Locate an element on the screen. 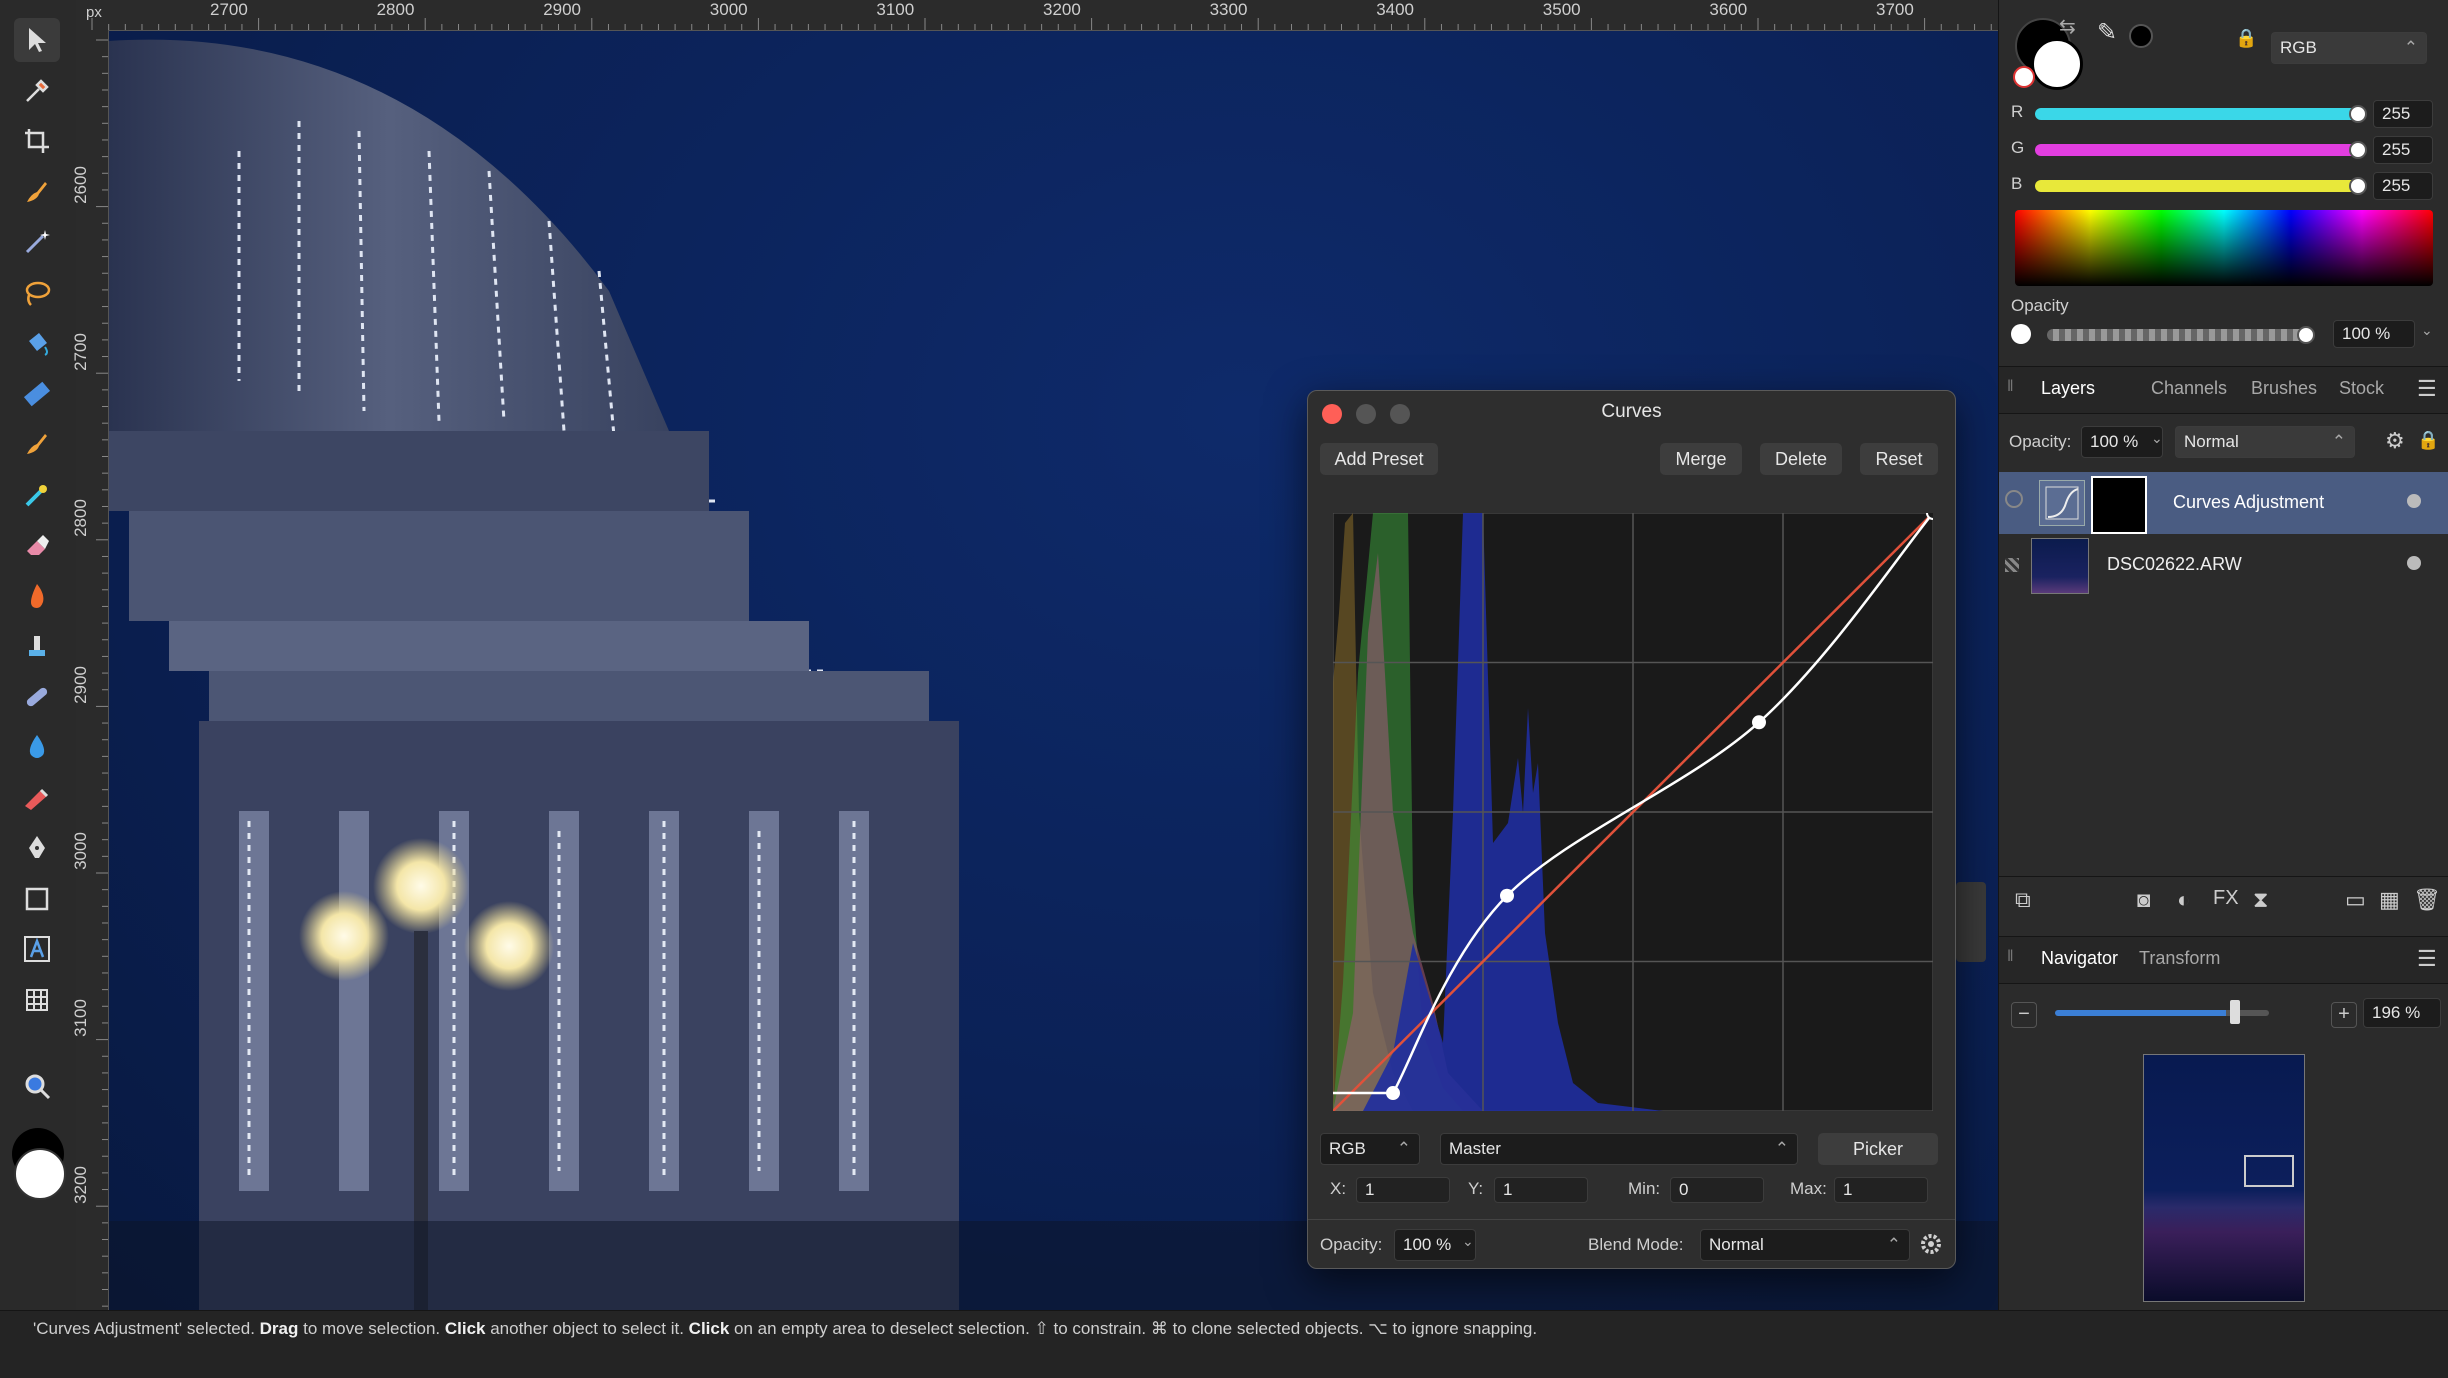 The height and width of the screenshot is (1378, 2448). trash-icon: 🗑 is located at coordinates (2427, 900).